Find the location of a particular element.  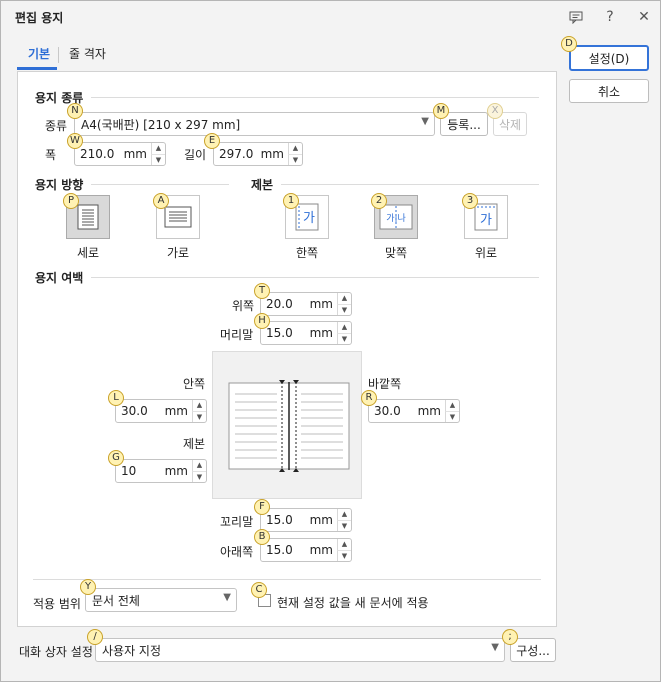

gutter-margin-spinner: 10 mm ▲ ▼ is located at coordinates (161, 471).